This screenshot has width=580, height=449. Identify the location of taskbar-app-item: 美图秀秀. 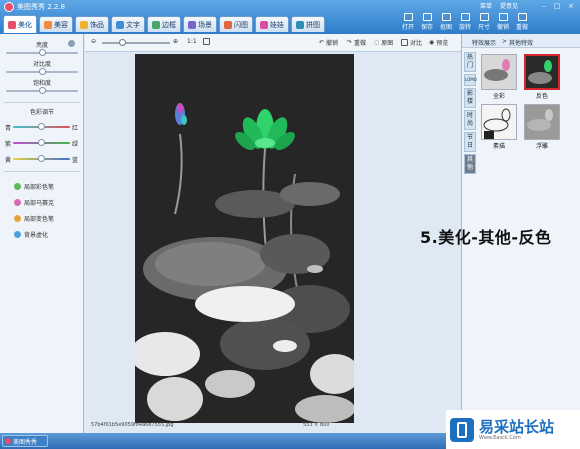
(25, 441).